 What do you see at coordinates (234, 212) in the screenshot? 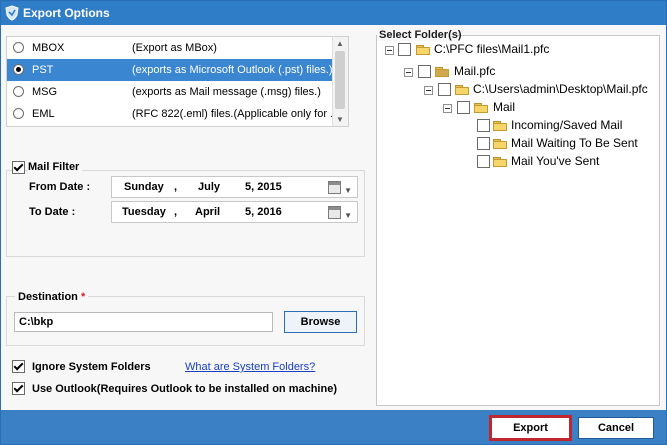
I see `to-date-picker: Tuesday , April 5, 2016 ▼` at bounding box center [234, 212].